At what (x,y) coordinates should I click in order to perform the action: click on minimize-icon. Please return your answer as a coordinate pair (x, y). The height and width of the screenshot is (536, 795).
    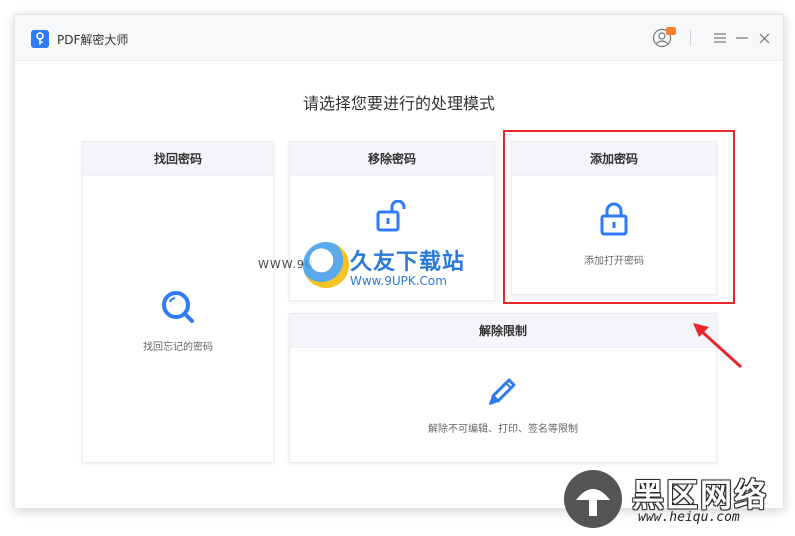
    Looking at the image, I should click on (742, 38).